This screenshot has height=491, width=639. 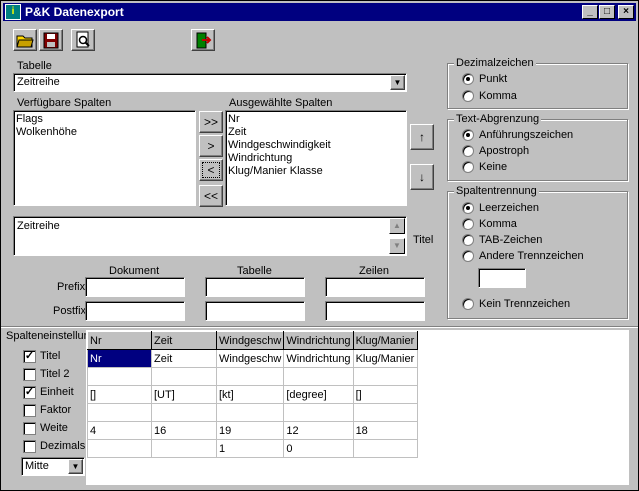 What do you see at coordinates (119, 340) in the screenshot?
I see `grid-header: Nr` at bounding box center [119, 340].